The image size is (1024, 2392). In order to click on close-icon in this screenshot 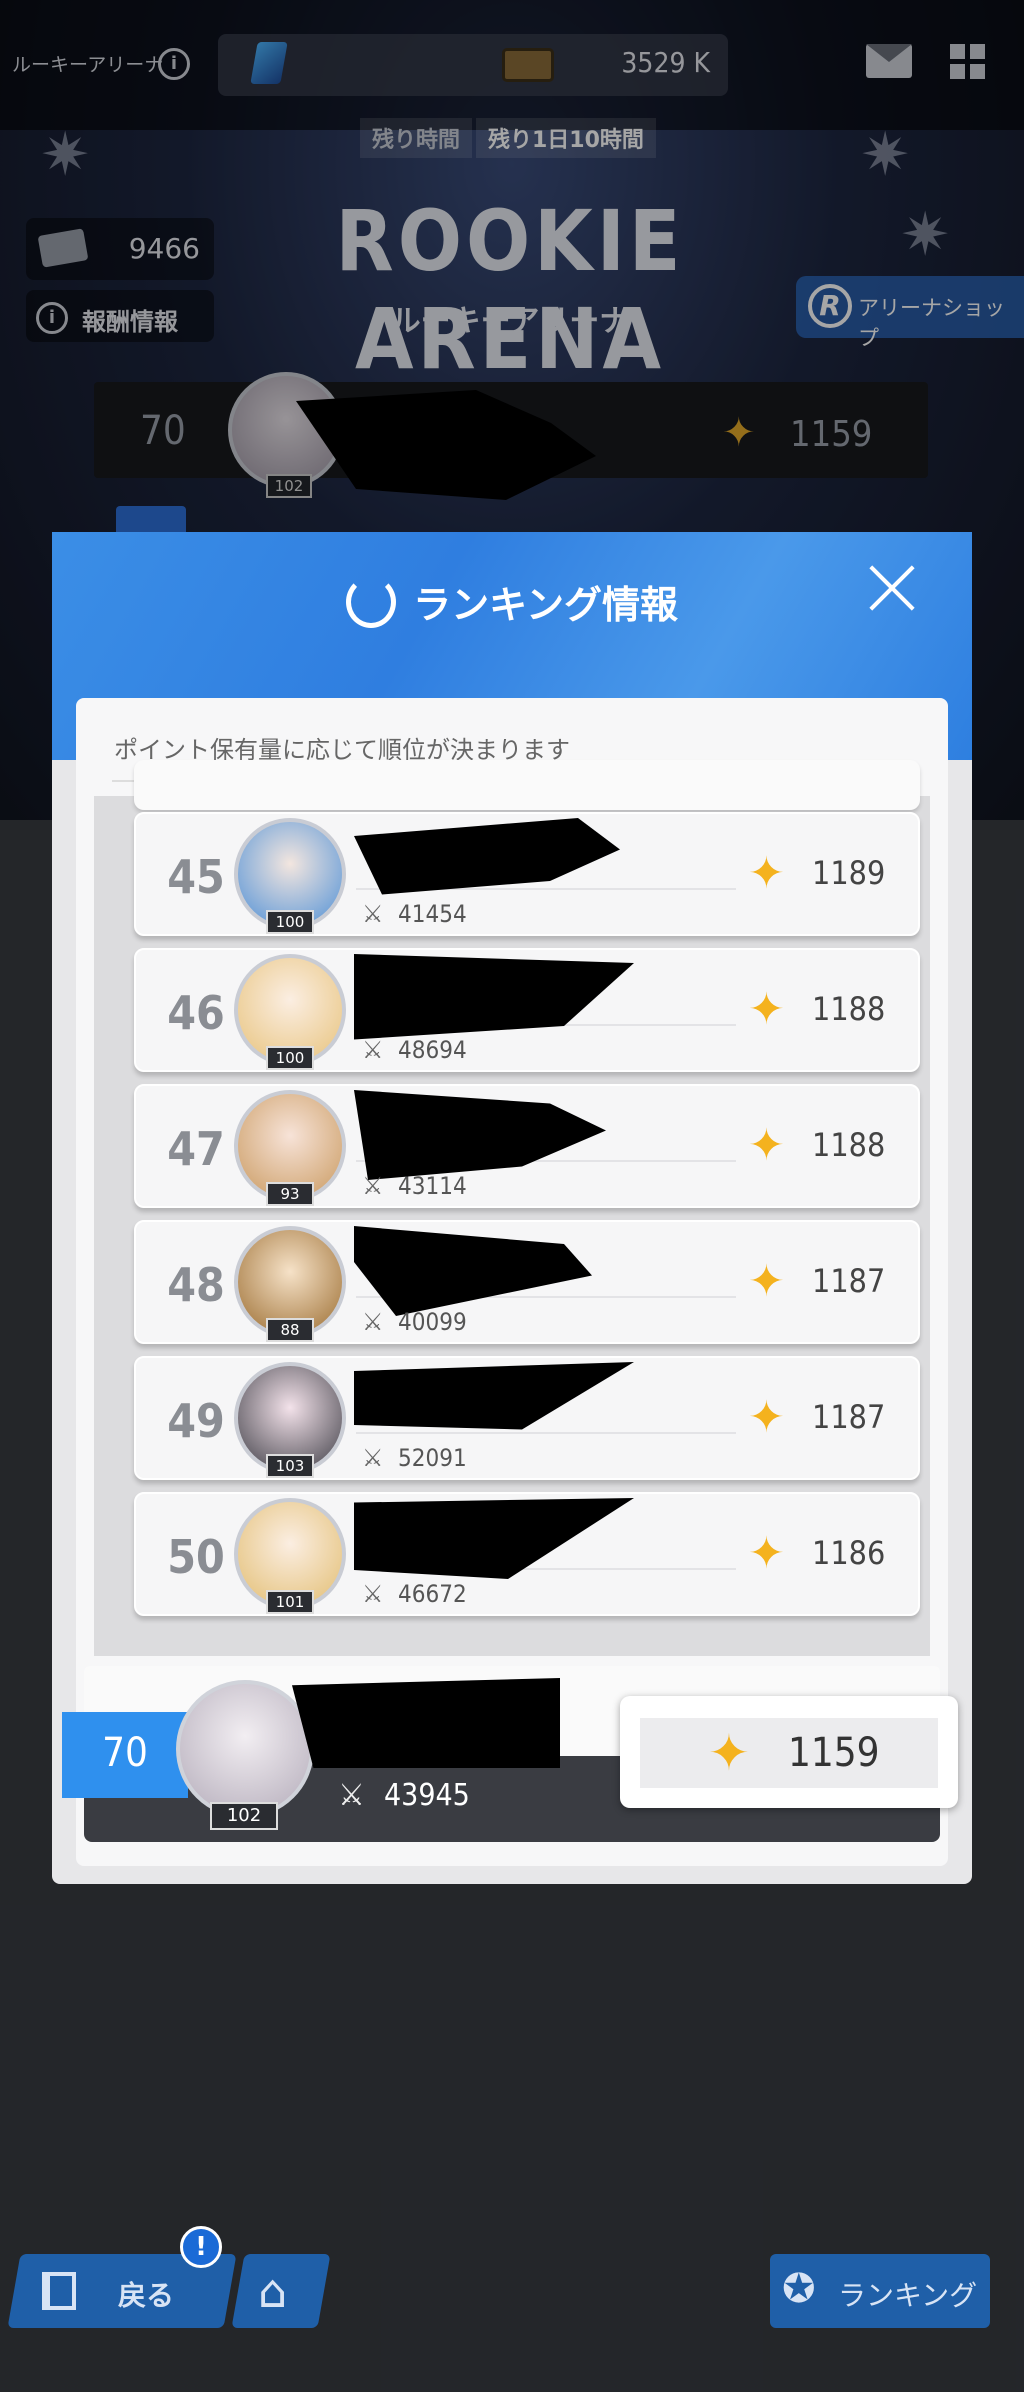, I will do `click(892, 588)`.